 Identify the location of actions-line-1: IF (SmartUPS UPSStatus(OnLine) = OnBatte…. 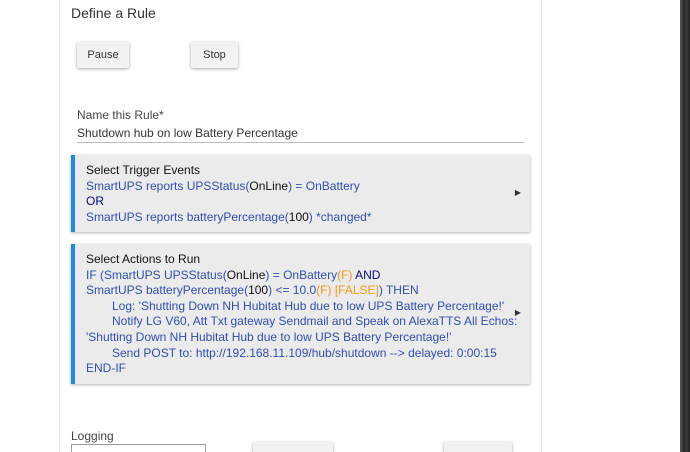
(297, 276).